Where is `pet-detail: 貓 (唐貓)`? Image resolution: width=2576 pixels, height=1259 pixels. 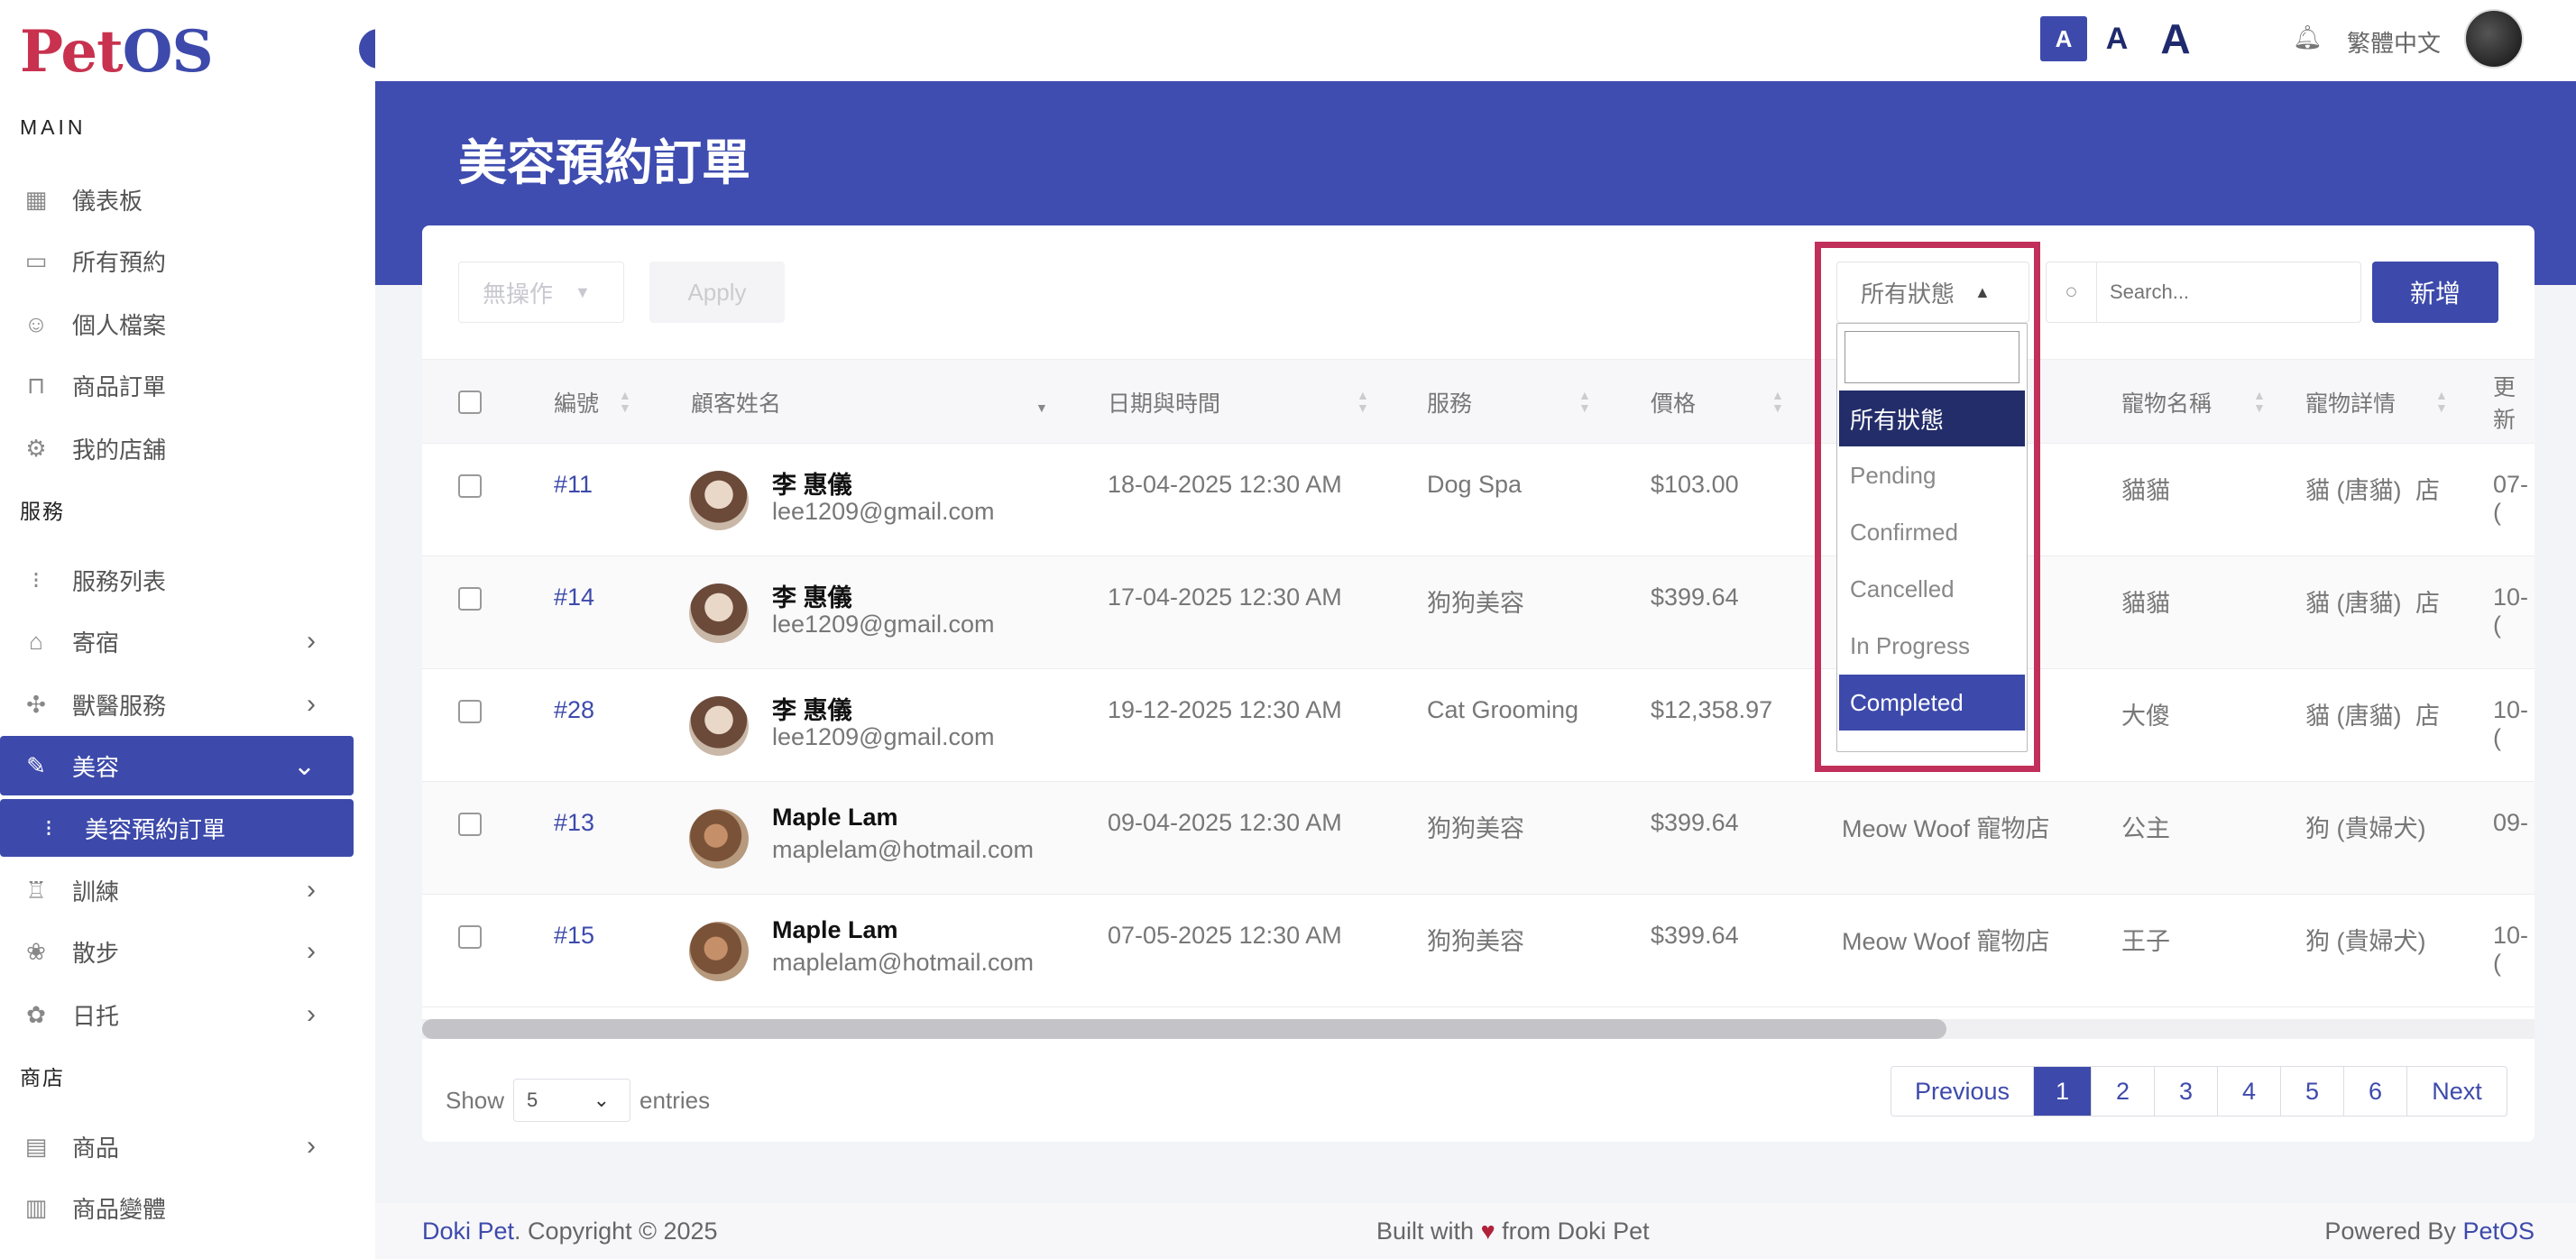
pet-detail: 貓 (唐貓) is located at coordinates (2353, 603).